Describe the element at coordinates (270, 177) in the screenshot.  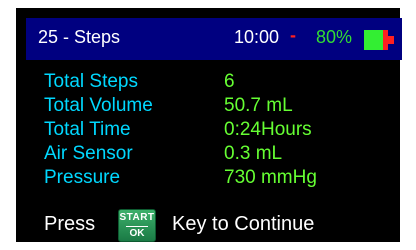
I see `summary-value: 730 mmHg` at that location.